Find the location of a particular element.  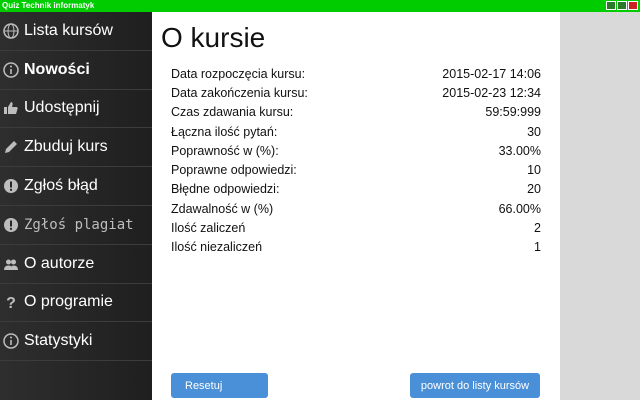

maximize-button is located at coordinates (622, 5).